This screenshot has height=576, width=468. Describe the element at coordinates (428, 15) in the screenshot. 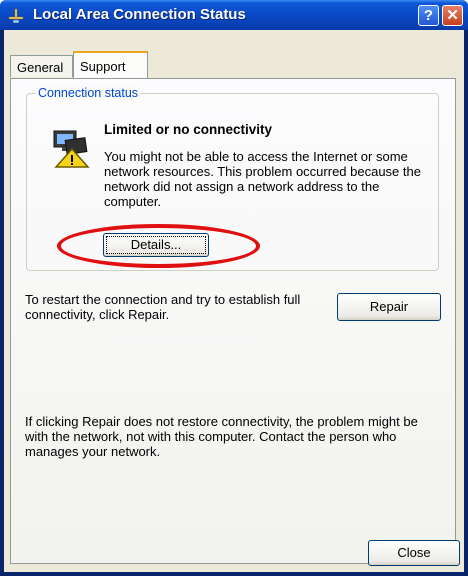

I see `help-button: ?` at that location.